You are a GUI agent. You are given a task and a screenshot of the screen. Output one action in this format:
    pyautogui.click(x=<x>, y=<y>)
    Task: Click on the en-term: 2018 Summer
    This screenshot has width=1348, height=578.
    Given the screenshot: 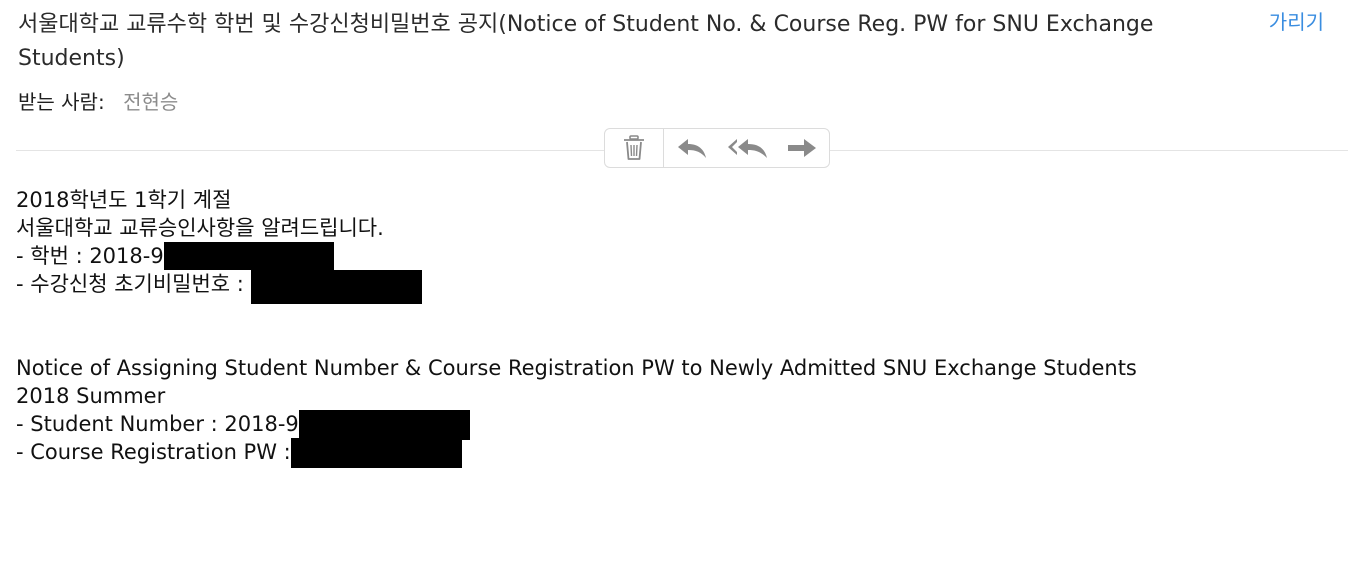 What is the action you would take?
    pyautogui.click(x=91, y=396)
    